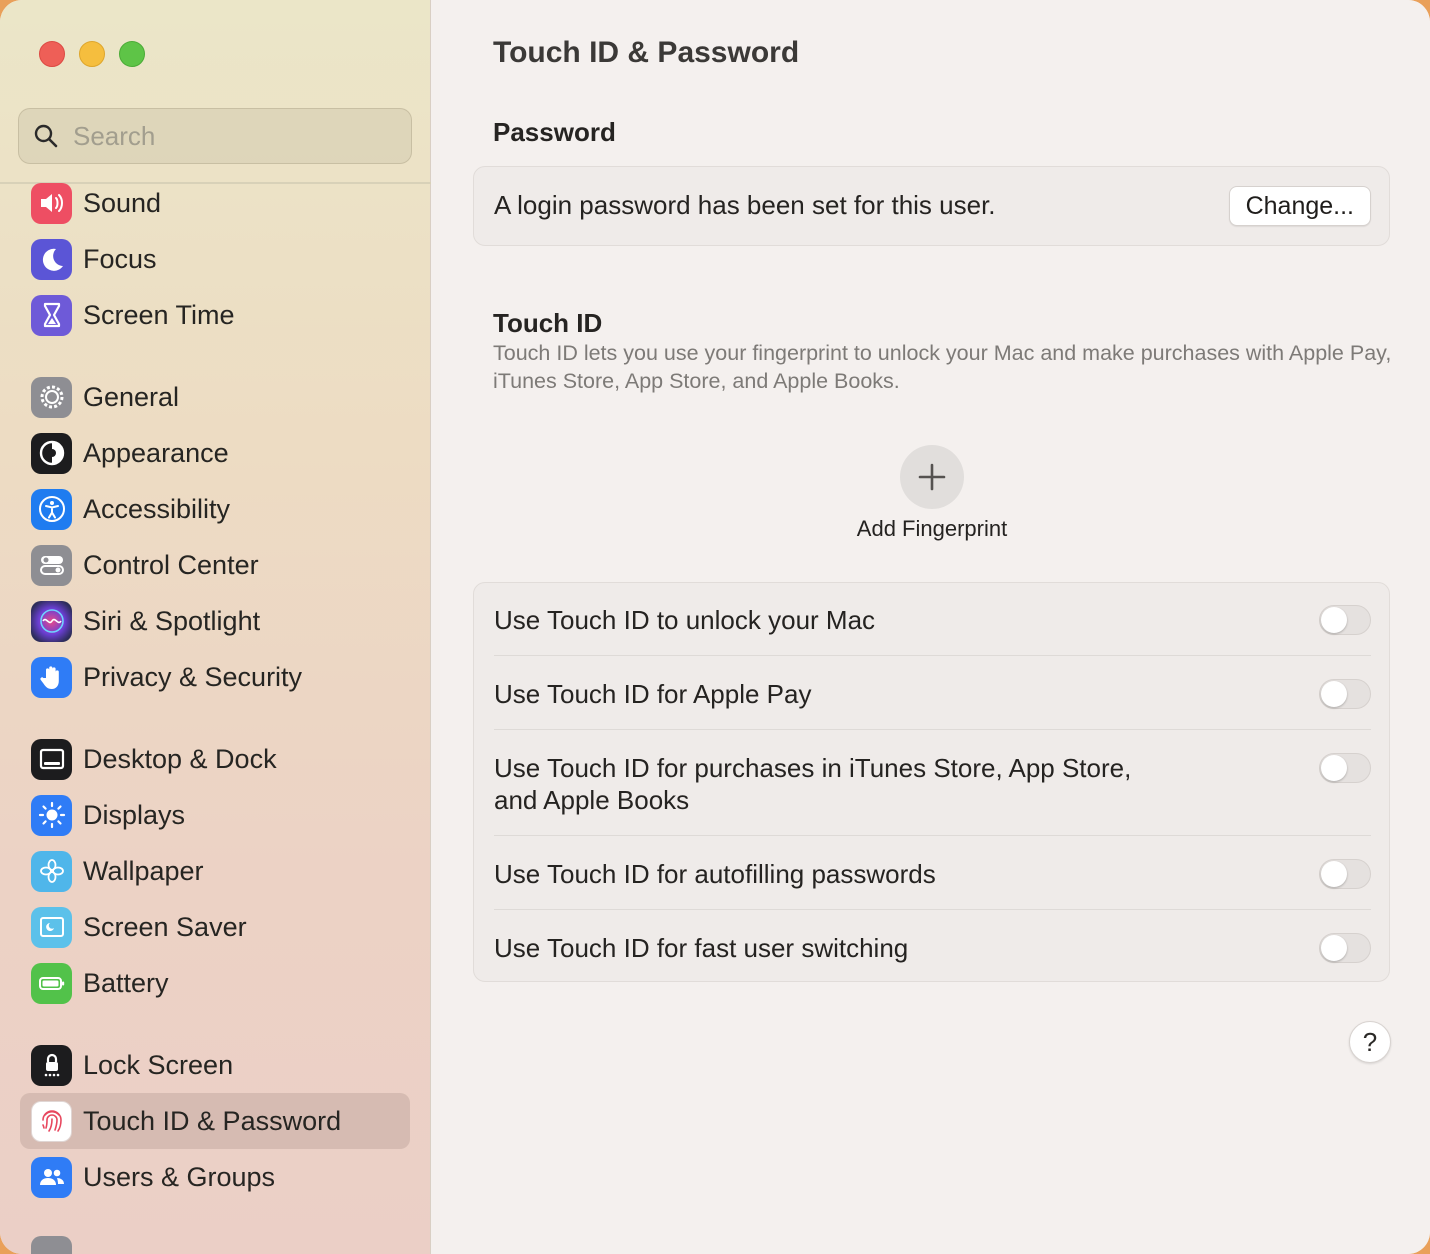  Describe the element at coordinates (715, 874) in the screenshot. I see `option-label: Use Touch ID for autofilling passwords` at that location.